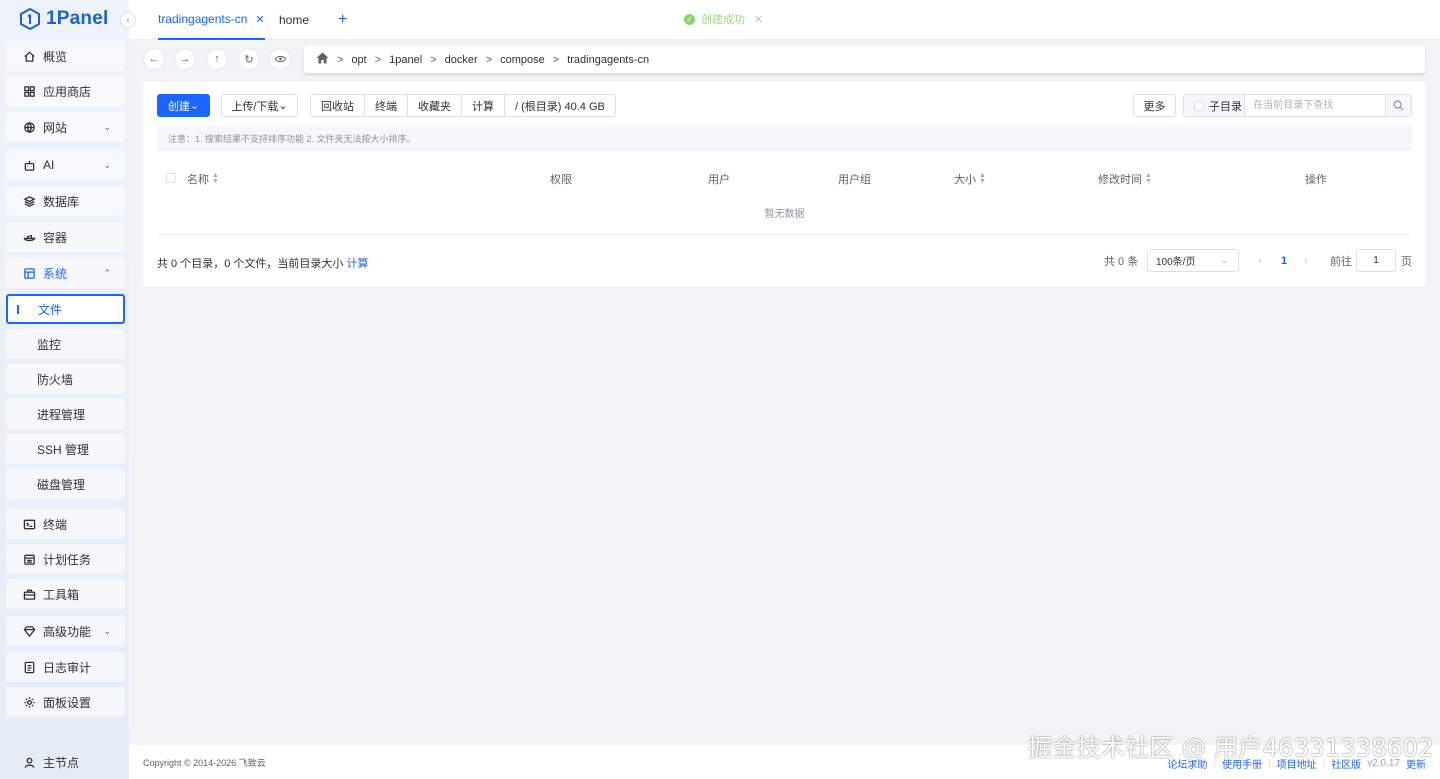 This screenshot has height=779, width=1440. Describe the element at coordinates (65, 56) in the screenshot. I see `sidebar-item-overview: 概览` at that location.